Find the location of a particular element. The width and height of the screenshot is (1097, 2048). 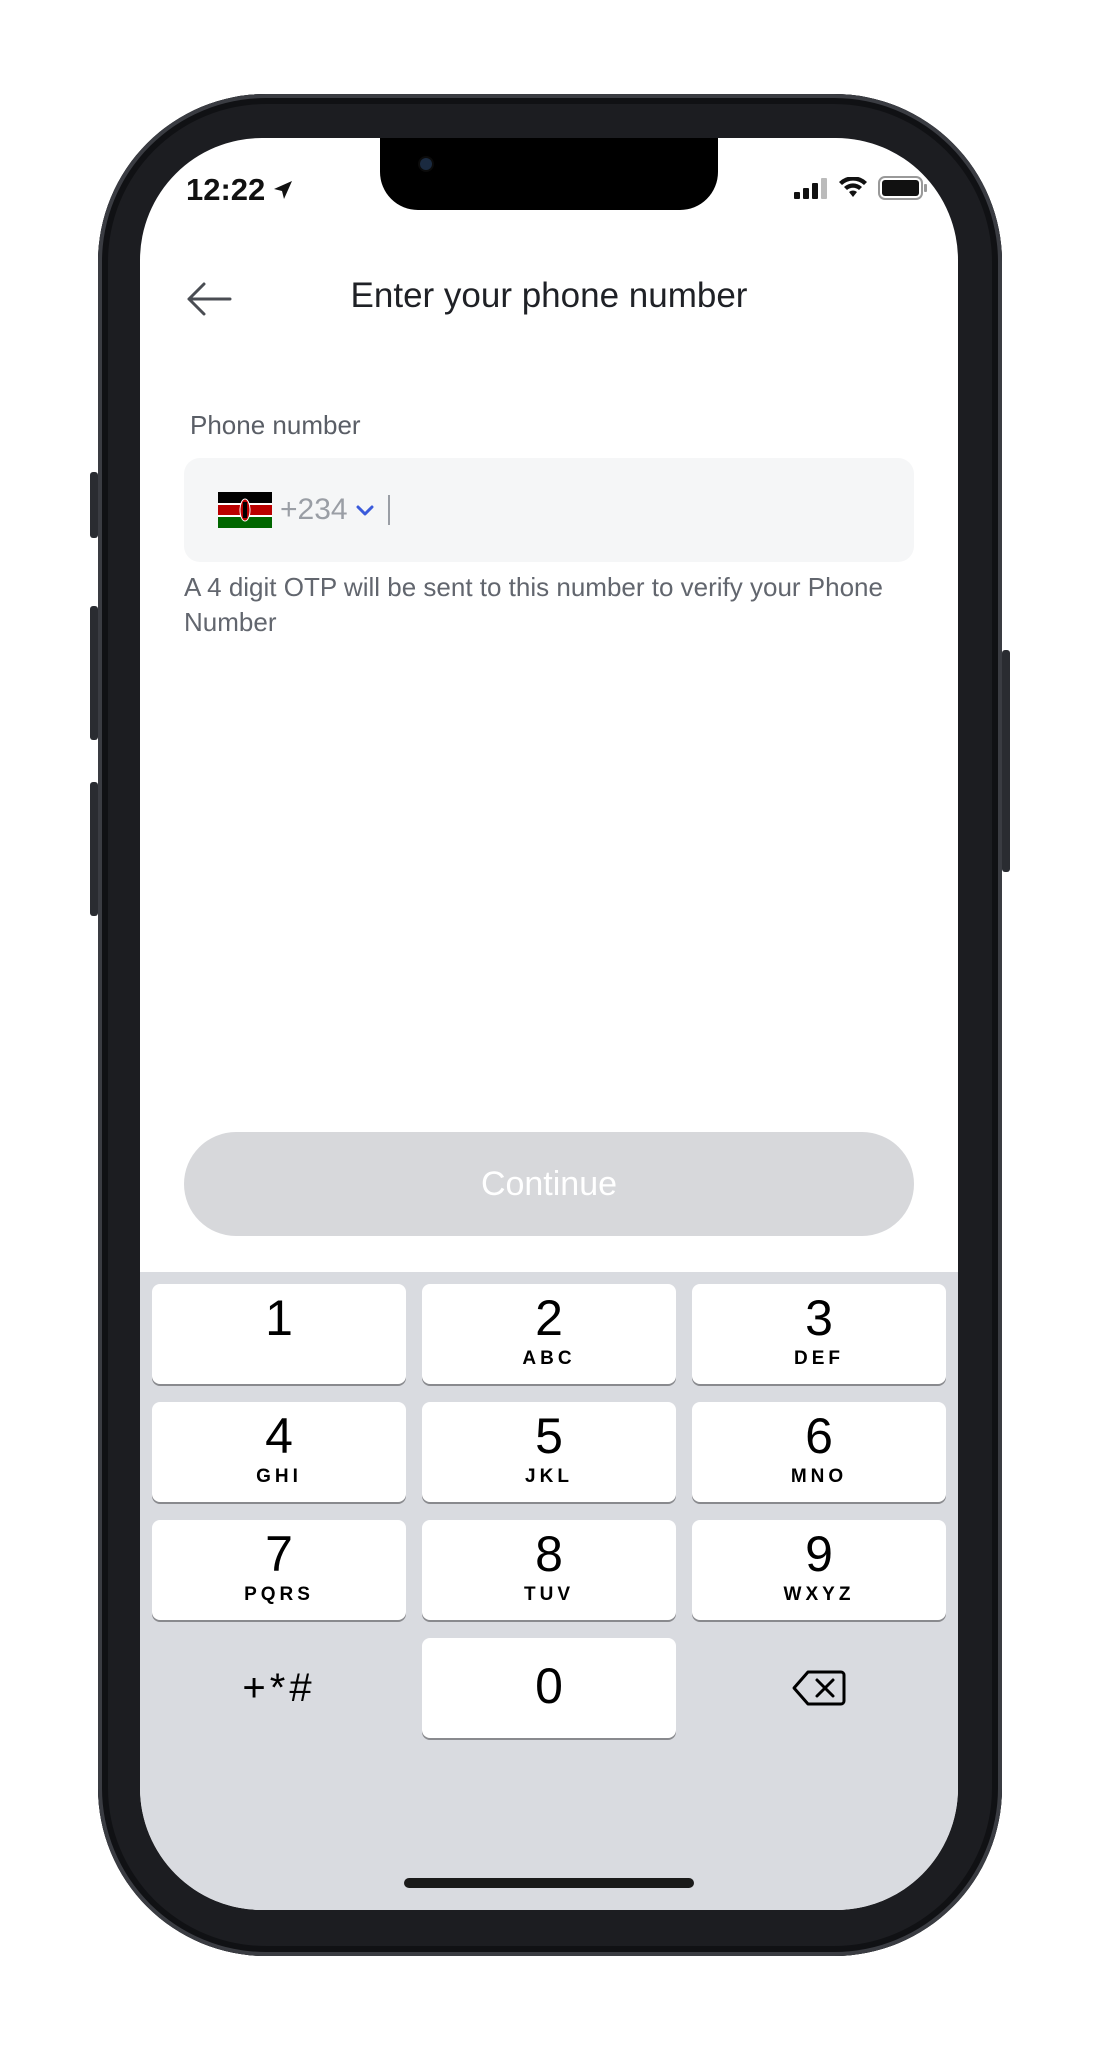

key-3: 3 DEF is located at coordinates (819, 1334).